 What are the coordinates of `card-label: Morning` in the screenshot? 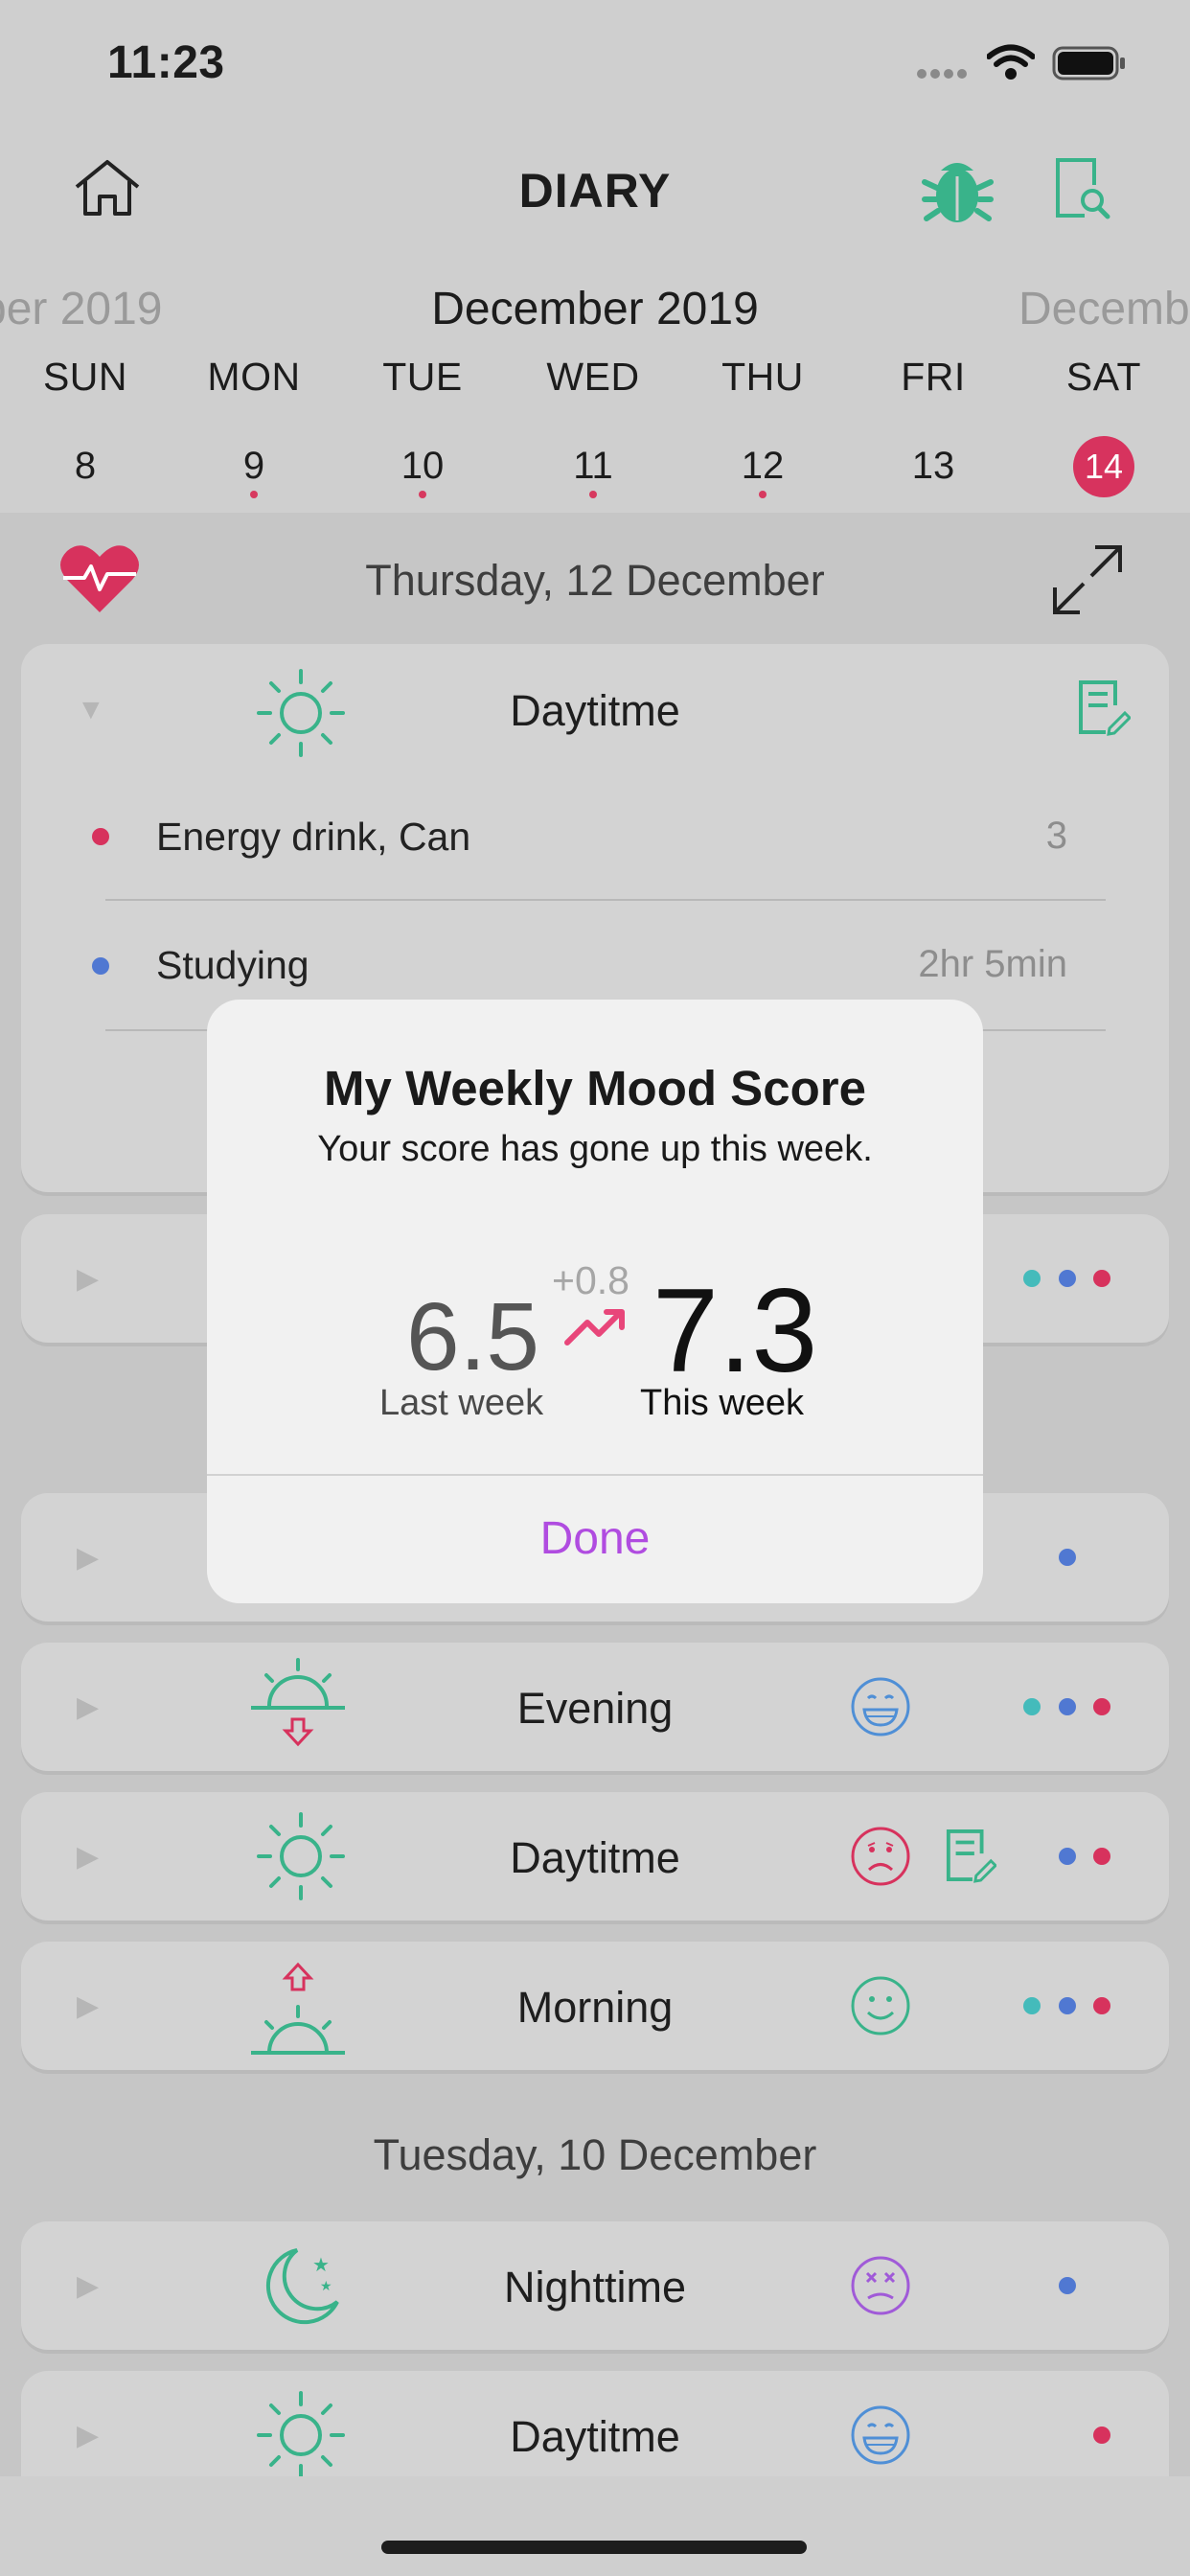 It's located at (595, 2007).